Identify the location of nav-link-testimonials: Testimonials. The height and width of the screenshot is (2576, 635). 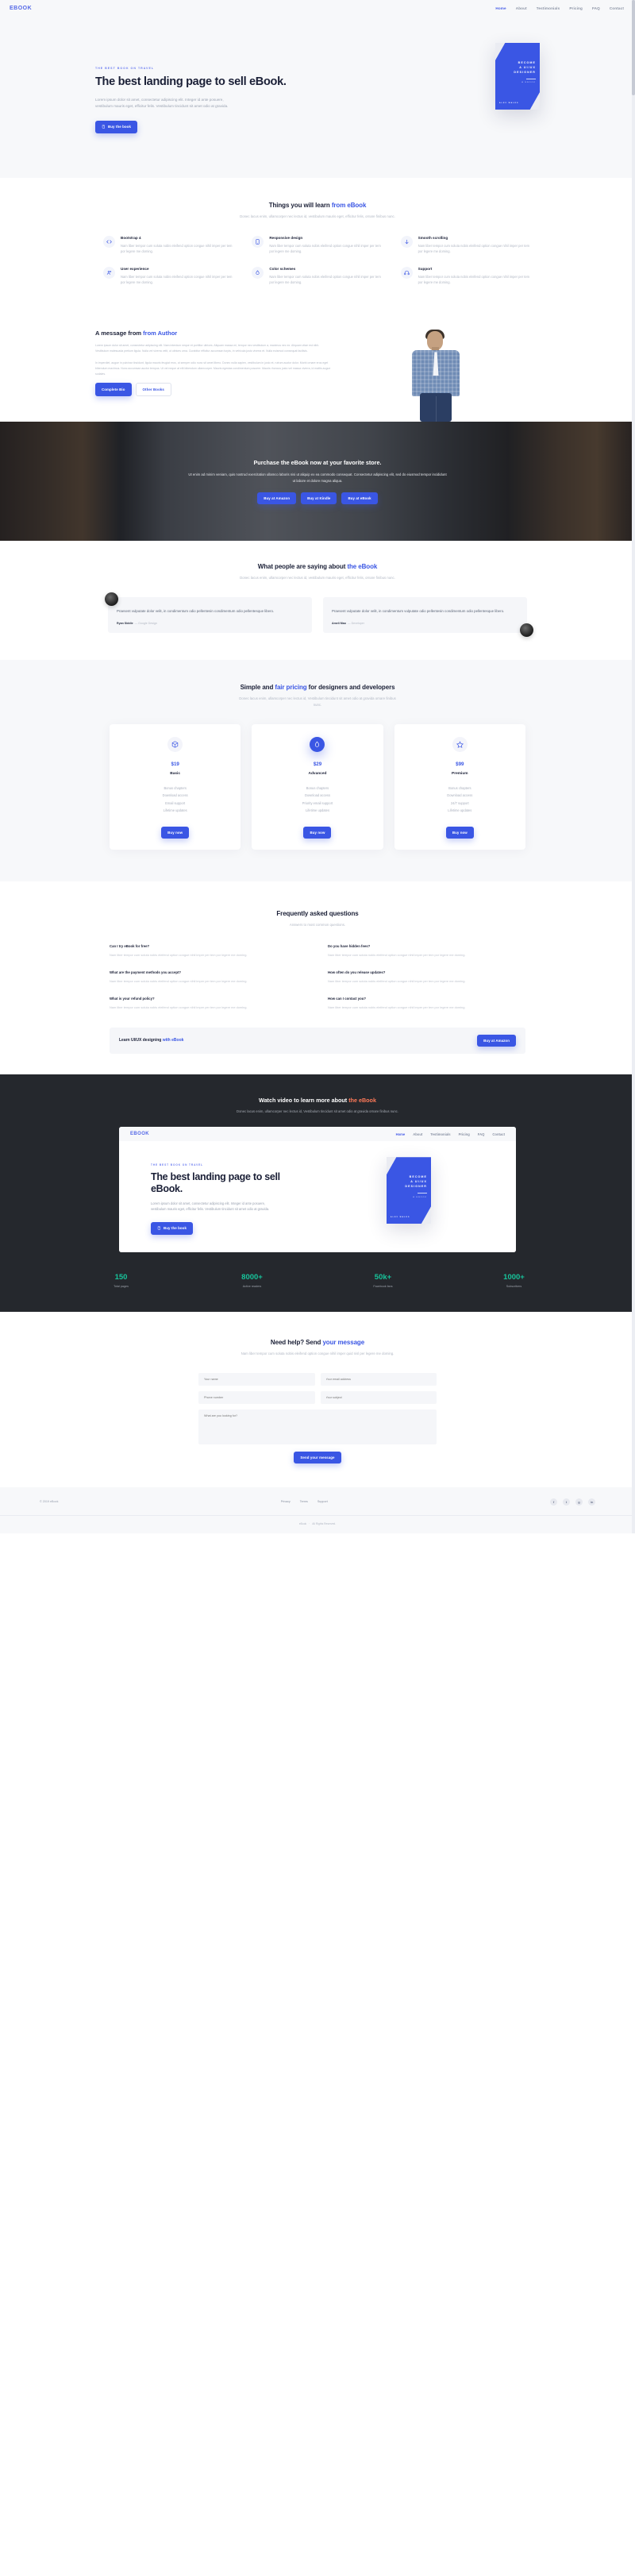
(548, 8).